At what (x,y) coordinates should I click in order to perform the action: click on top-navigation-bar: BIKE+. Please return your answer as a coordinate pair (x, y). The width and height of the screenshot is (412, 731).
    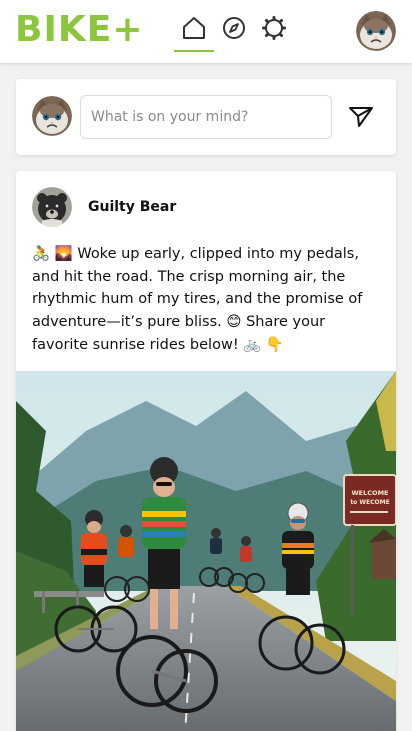
    Looking at the image, I should click on (206, 31).